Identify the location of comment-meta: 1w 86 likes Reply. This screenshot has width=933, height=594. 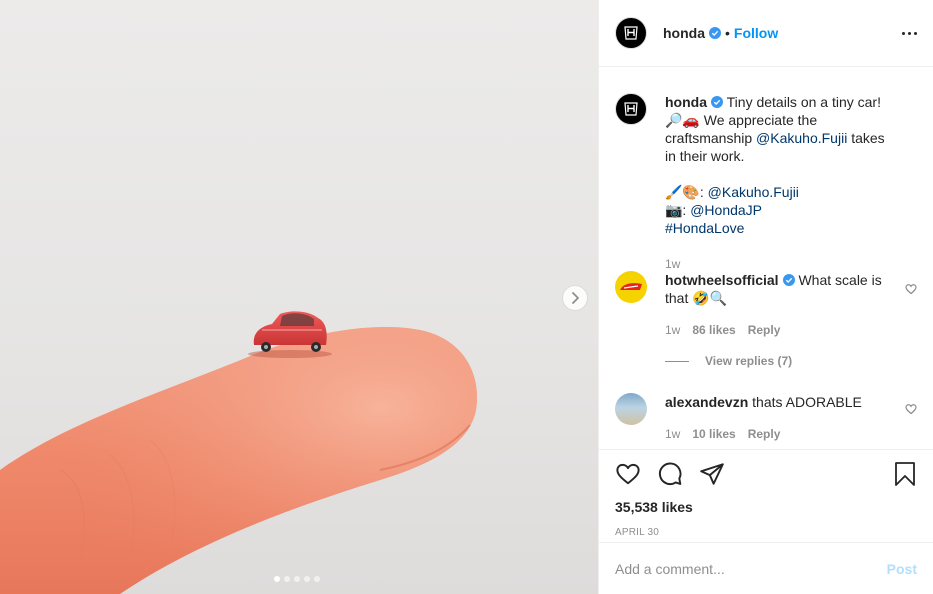
(781, 330).